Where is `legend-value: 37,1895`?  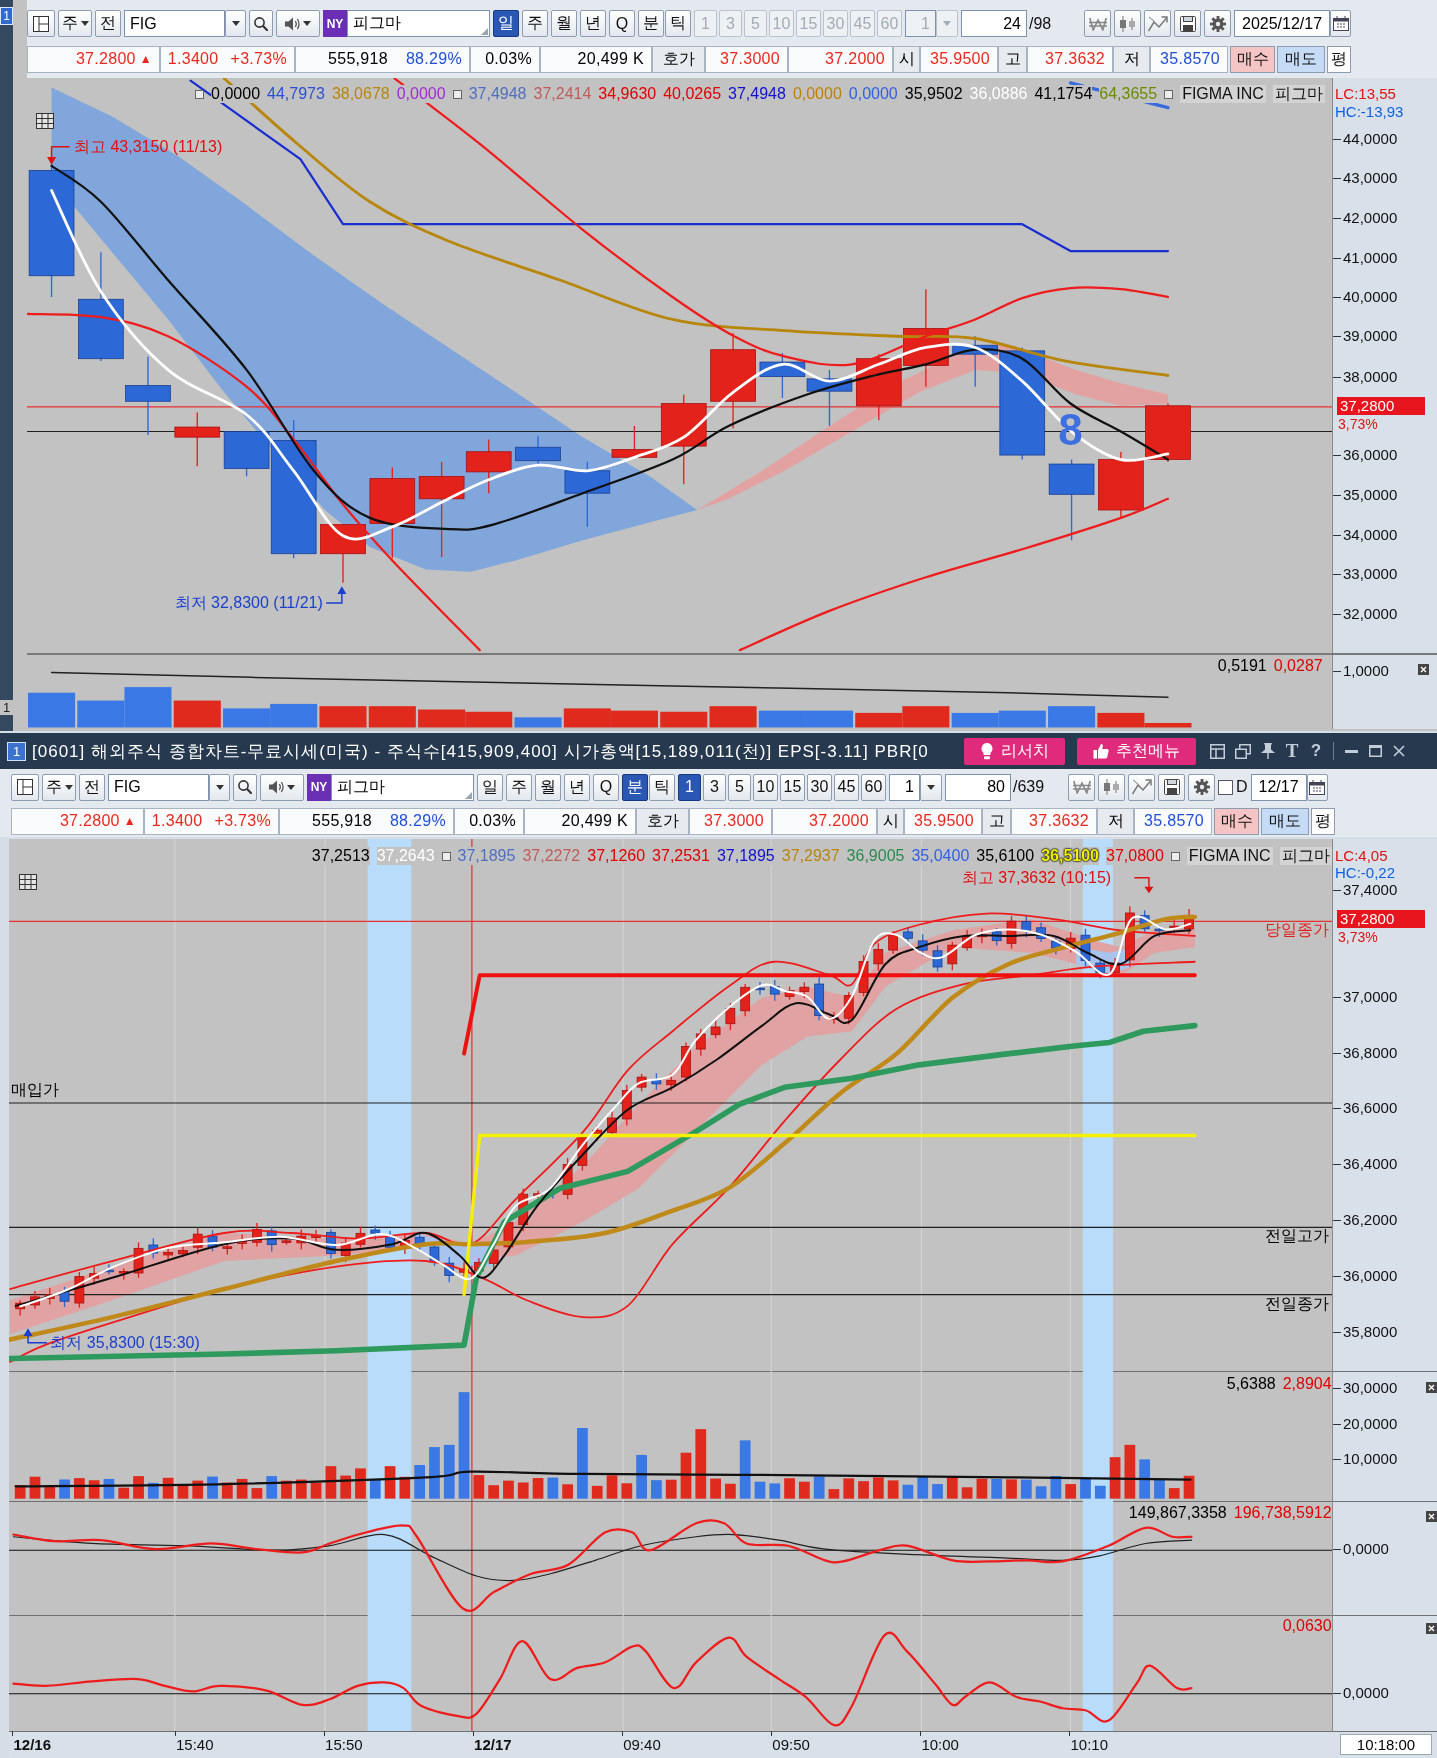
legend-value: 37,1895 is located at coordinates (486, 856).